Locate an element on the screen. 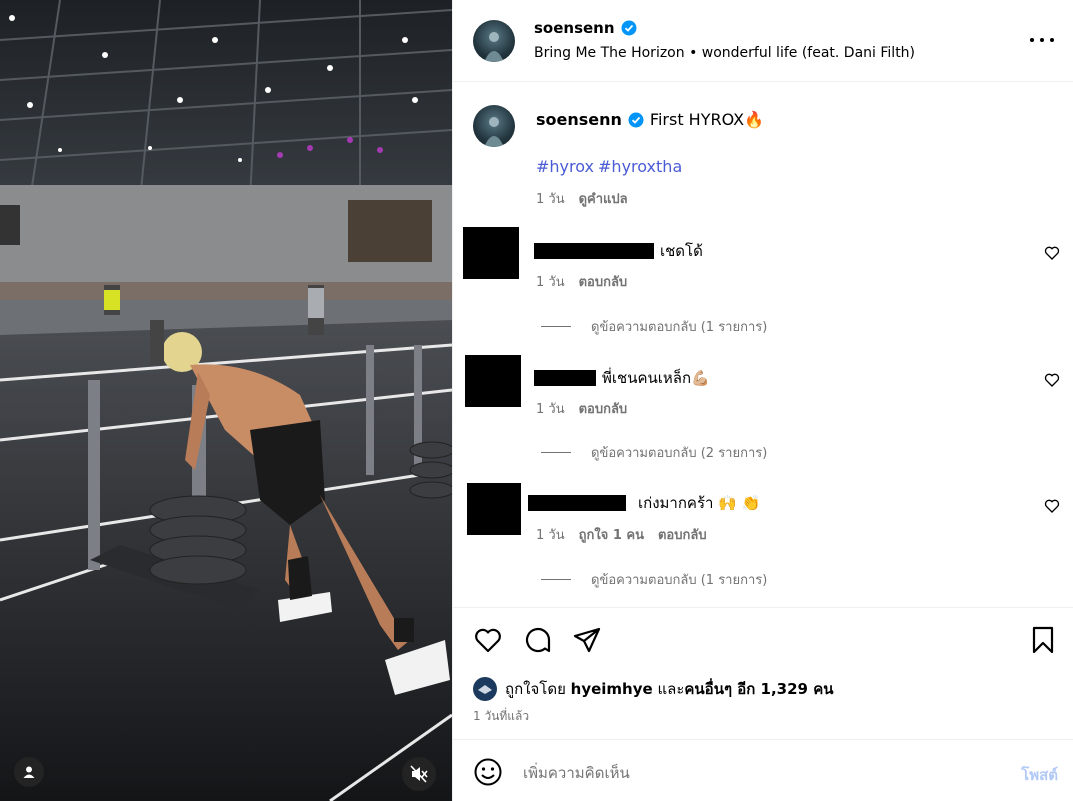 This screenshot has height=801, width=1073. caption-hashtags: #hyrox #hyroxtha is located at coordinates (611, 166).